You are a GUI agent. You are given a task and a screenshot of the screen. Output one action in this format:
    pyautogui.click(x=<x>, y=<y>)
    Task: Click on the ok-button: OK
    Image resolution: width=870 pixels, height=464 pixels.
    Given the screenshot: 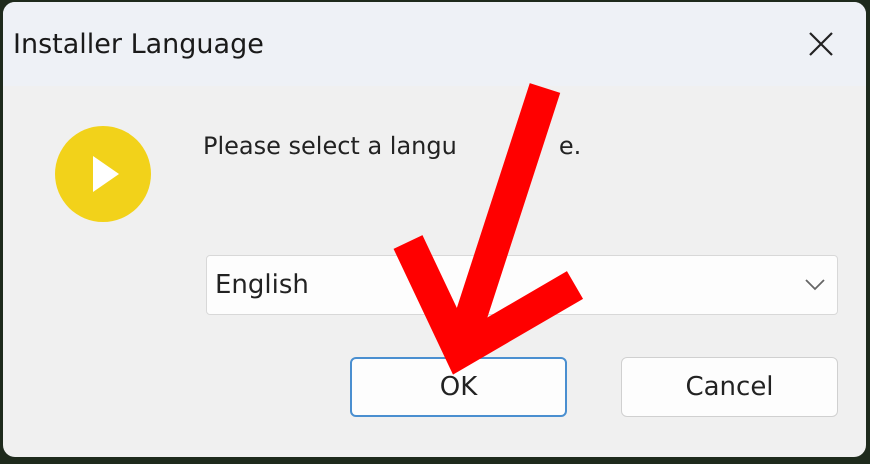 What is the action you would take?
    pyautogui.click(x=458, y=387)
    